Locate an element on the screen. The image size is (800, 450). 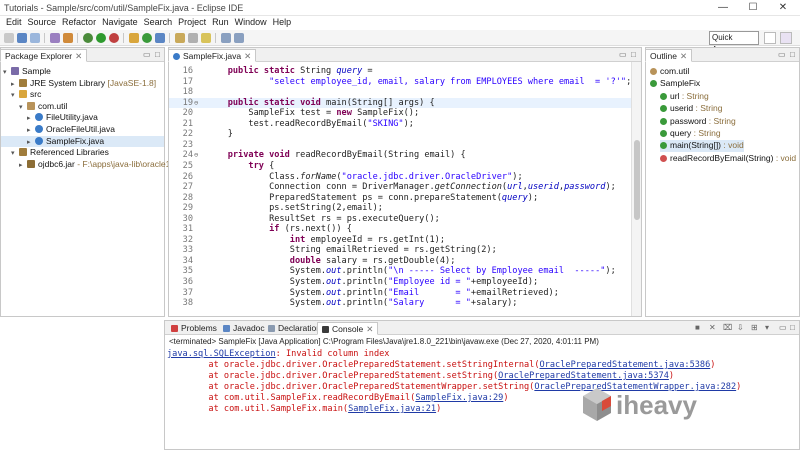
new-icon is located at coordinates (9, 38).